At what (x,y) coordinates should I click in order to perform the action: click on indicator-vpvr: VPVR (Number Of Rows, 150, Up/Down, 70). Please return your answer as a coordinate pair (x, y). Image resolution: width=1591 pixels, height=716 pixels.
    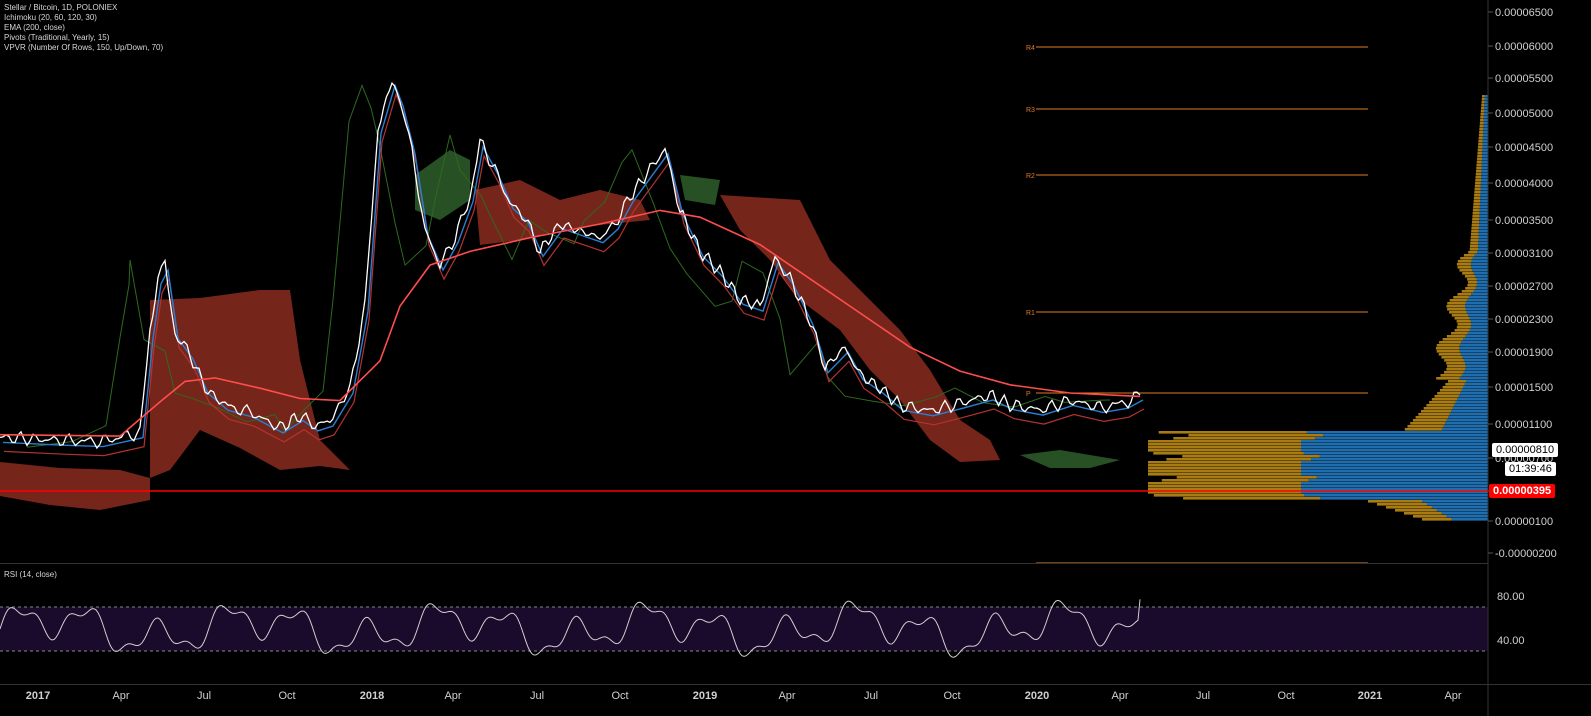
    Looking at the image, I should click on (83, 48).